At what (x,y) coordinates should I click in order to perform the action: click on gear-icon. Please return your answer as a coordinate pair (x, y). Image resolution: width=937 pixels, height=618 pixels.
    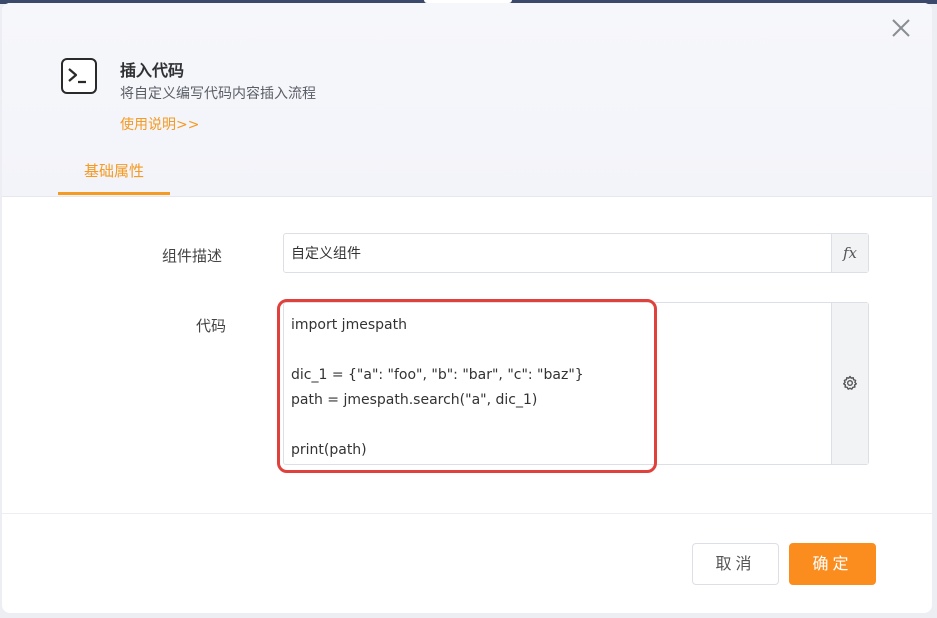
    Looking at the image, I should click on (850, 382).